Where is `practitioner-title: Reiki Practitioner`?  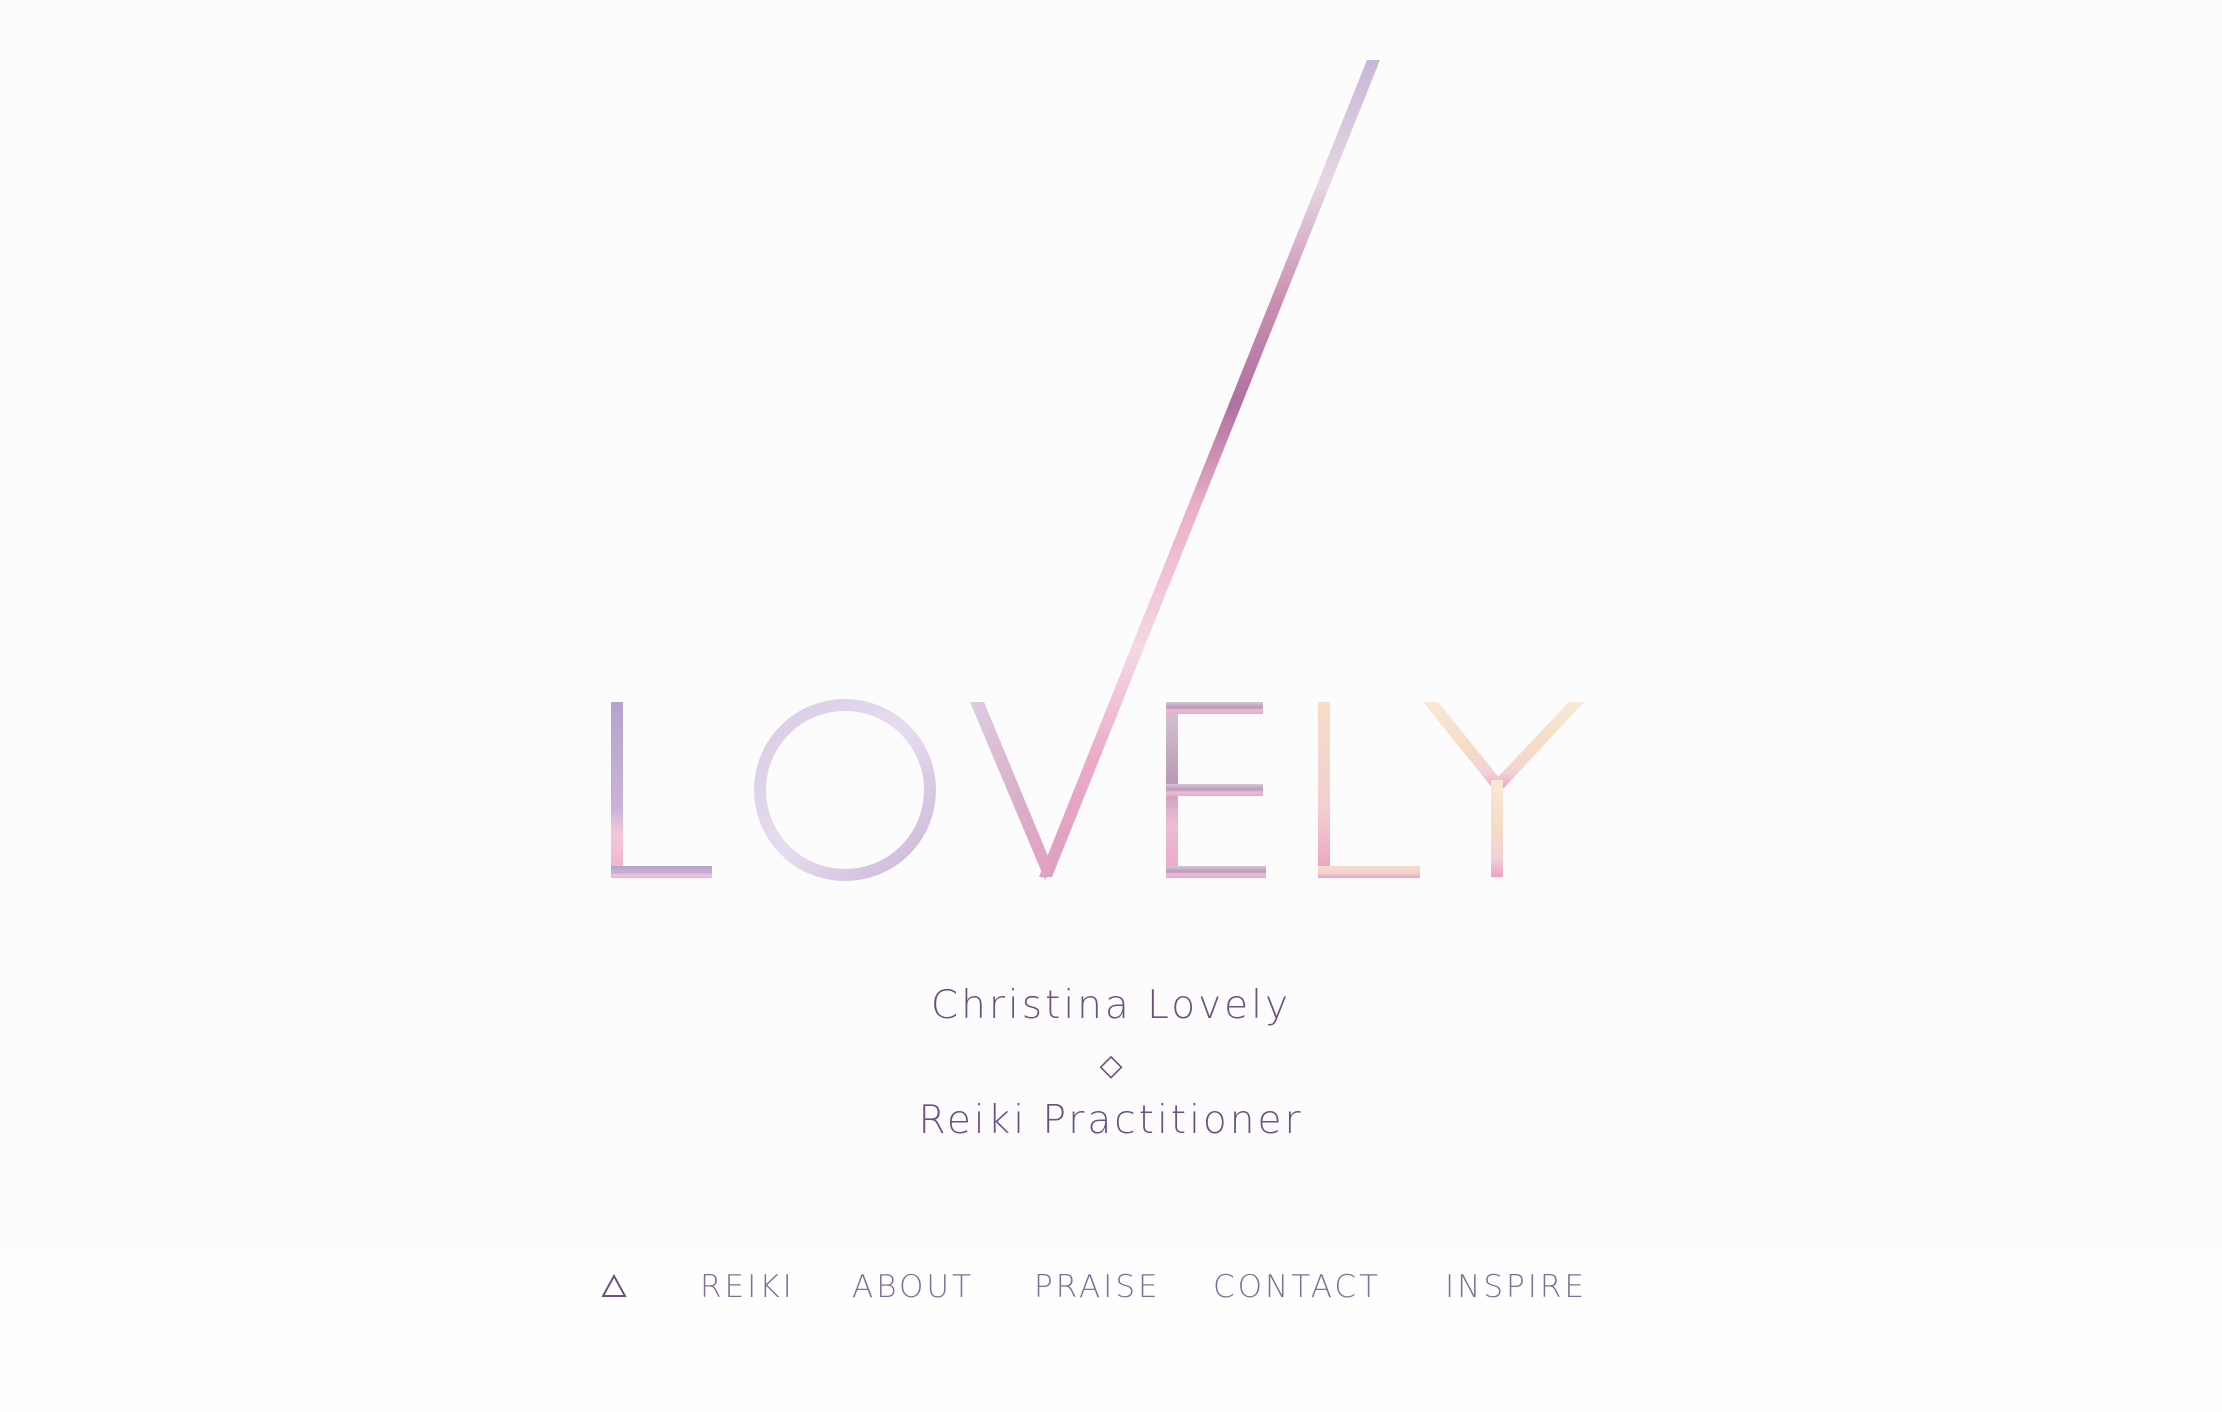
practitioner-title: Reiki Practitioner is located at coordinates (1111, 1120).